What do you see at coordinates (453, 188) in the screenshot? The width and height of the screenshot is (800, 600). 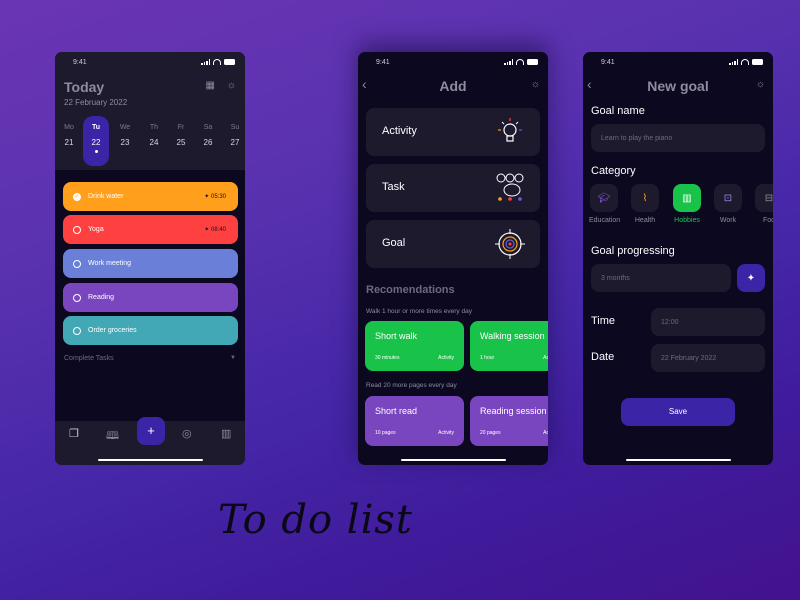 I see `add-task-card: Task` at bounding box center [453, 188].